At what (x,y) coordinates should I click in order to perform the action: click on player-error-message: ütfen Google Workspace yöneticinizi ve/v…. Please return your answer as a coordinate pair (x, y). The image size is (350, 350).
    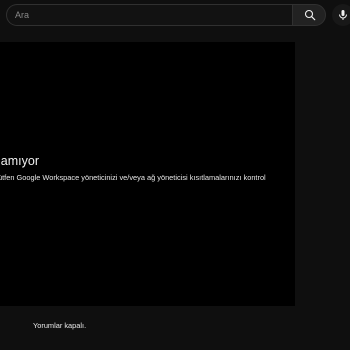
    Looking at the image, I should click on (133, 177).